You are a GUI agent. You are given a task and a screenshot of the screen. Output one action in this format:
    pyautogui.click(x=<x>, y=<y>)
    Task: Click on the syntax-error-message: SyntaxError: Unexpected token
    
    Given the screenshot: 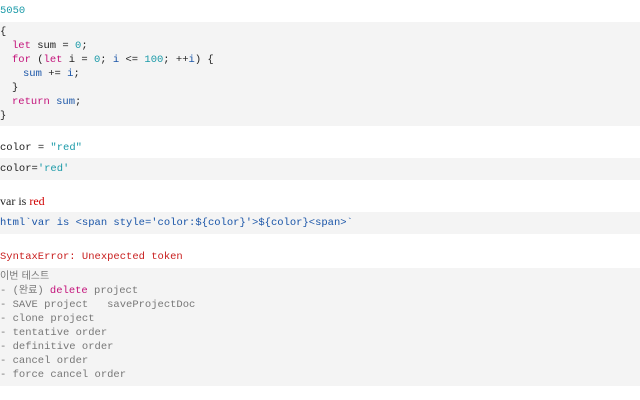 What is the action you would take?
    pyautogui.click(x=91, y=257)
    